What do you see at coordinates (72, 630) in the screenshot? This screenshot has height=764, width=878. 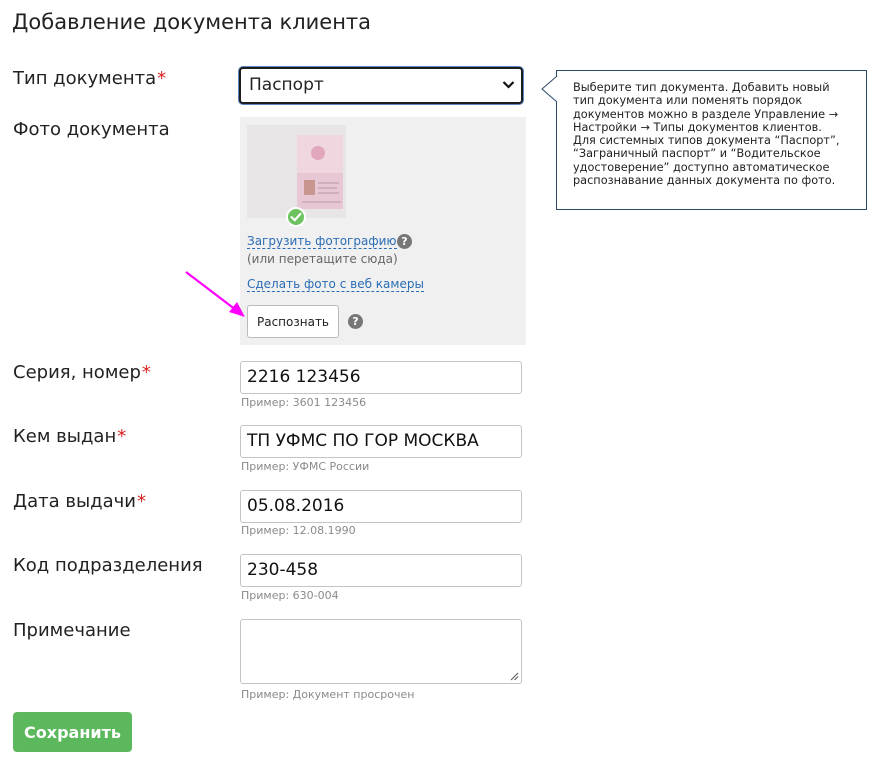 I see `note-label: Примечание` at bounding box center [72, 630].